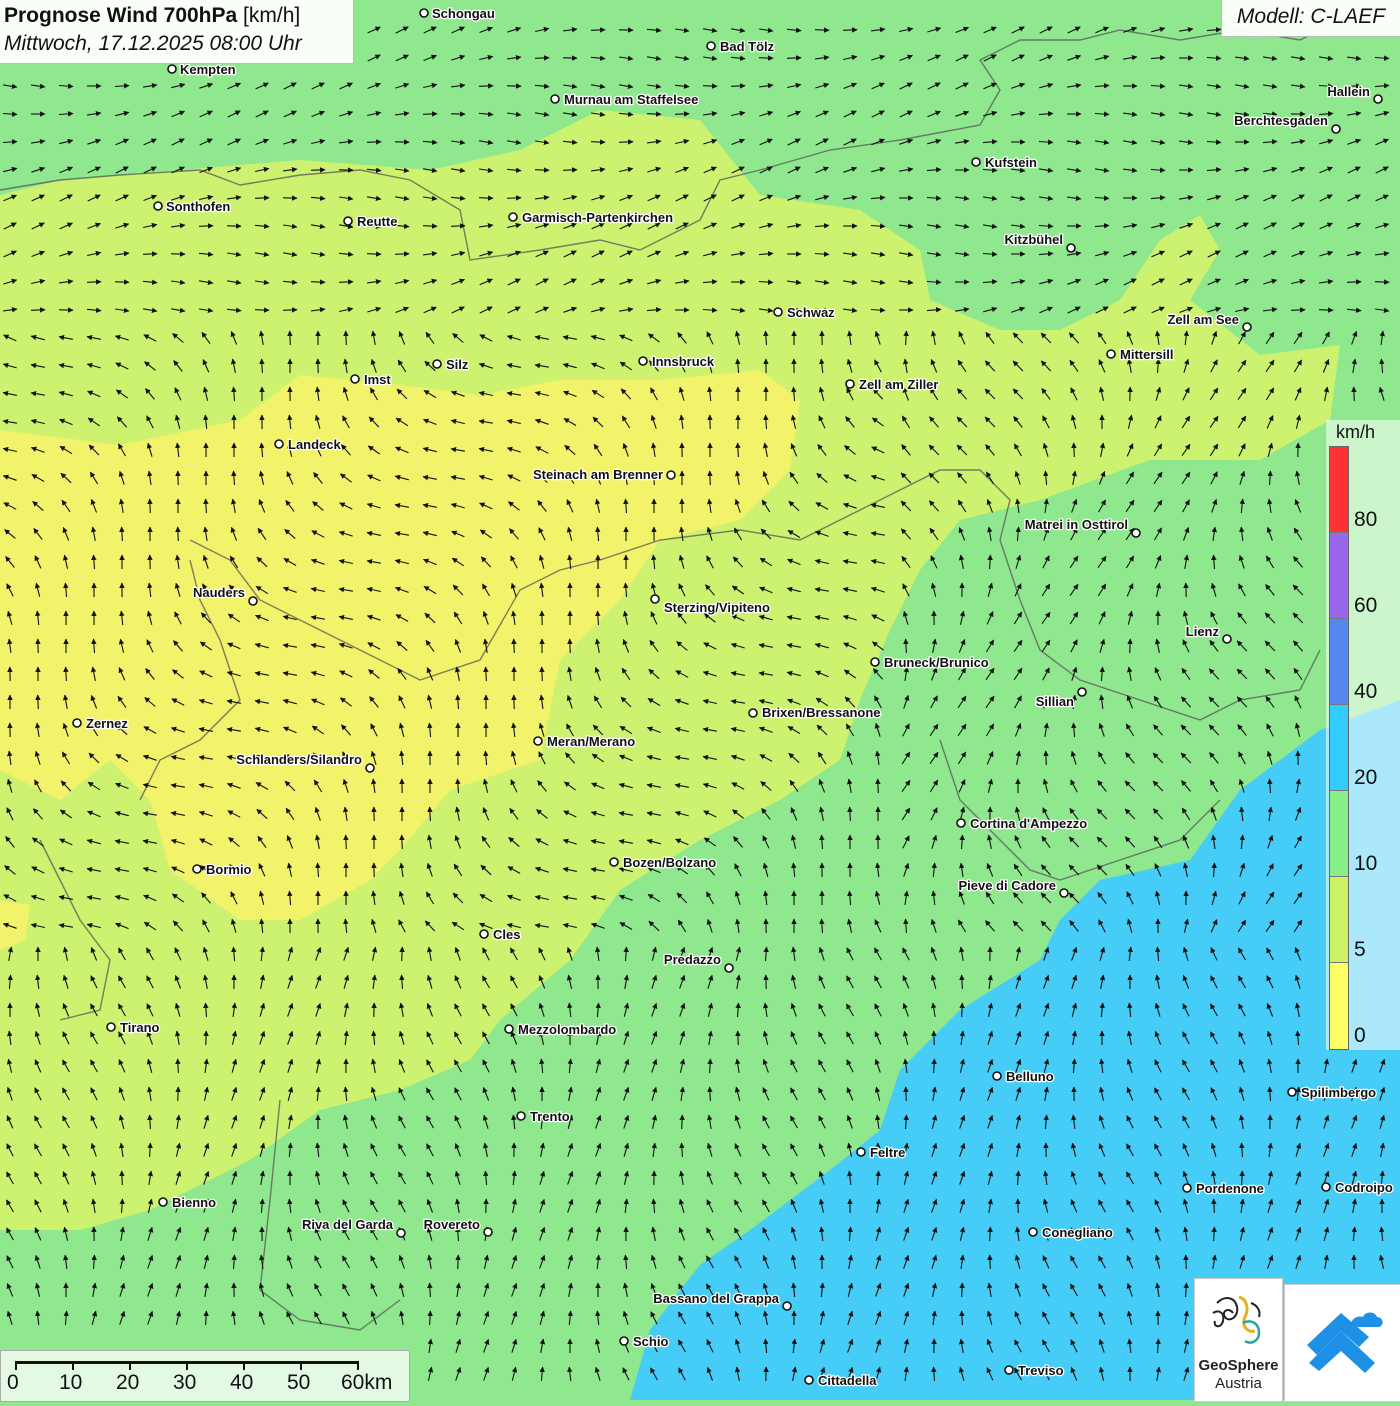 The image size is (1400, 1406). Describe the element at coordinates (1355, 432) in the screenshot. I see `legend-unit: km/h` at that location.